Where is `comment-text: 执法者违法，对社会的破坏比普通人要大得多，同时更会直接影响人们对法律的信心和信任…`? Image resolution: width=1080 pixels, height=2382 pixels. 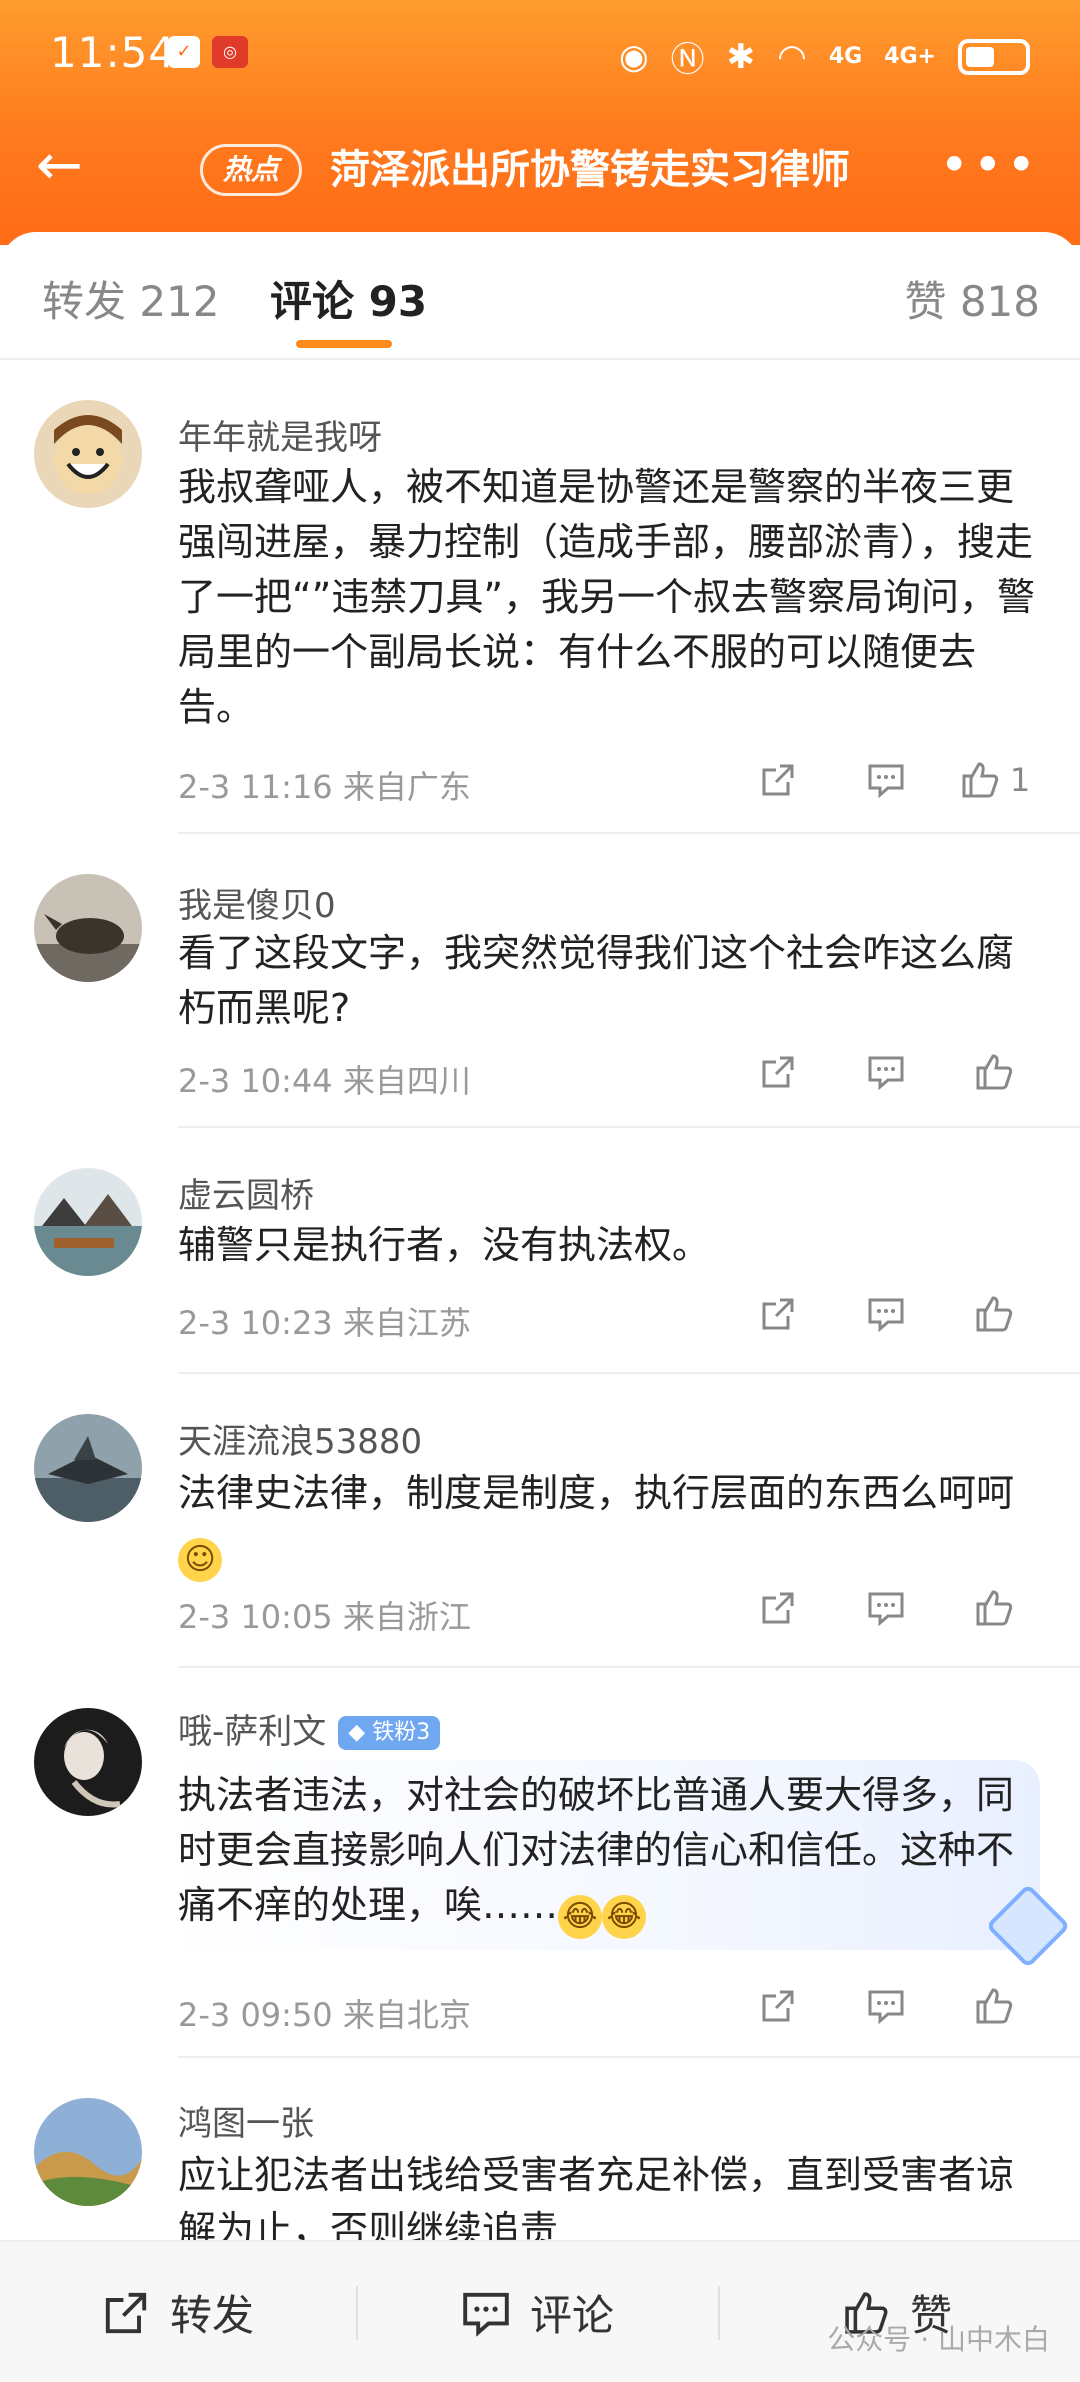 comment-text: 执法者违法，对社会的破坏比普通人要大得多，同时更会直接影响人们对法律的信心和信任… is located at coordinates (598, 1853).